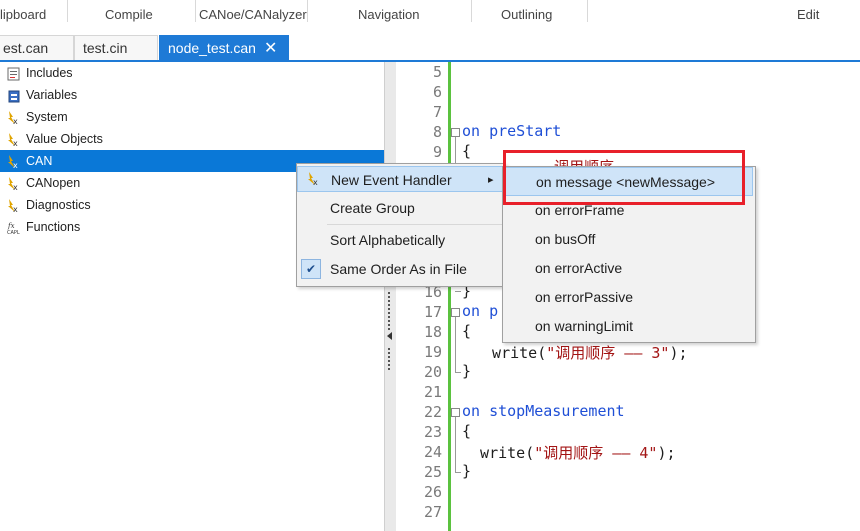 The height and width of the screenshot is (531, 860). Describe the element at coordinates (608, 353) in the screenshot. I see `code-string: "调用顺序 —— 3"` at that location.